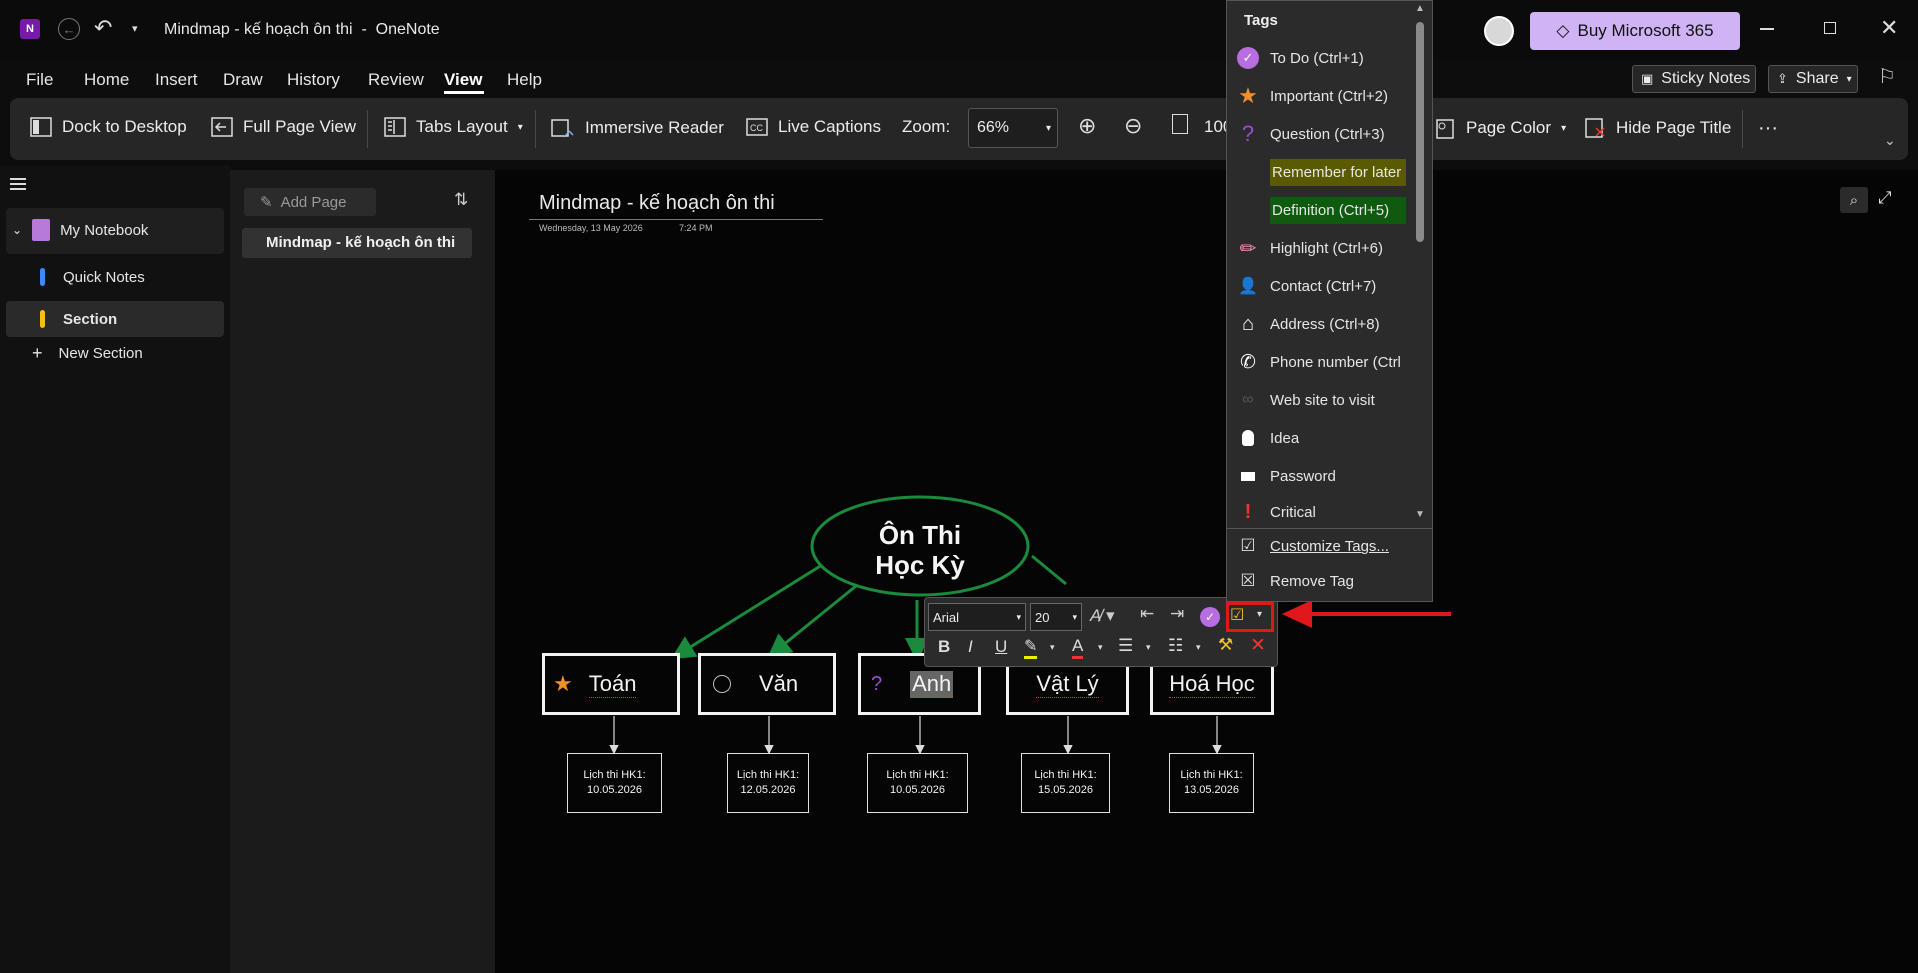 This screenshot has width=1918, height=973. I want to click on red-arrowhead, so click(1297, 614).